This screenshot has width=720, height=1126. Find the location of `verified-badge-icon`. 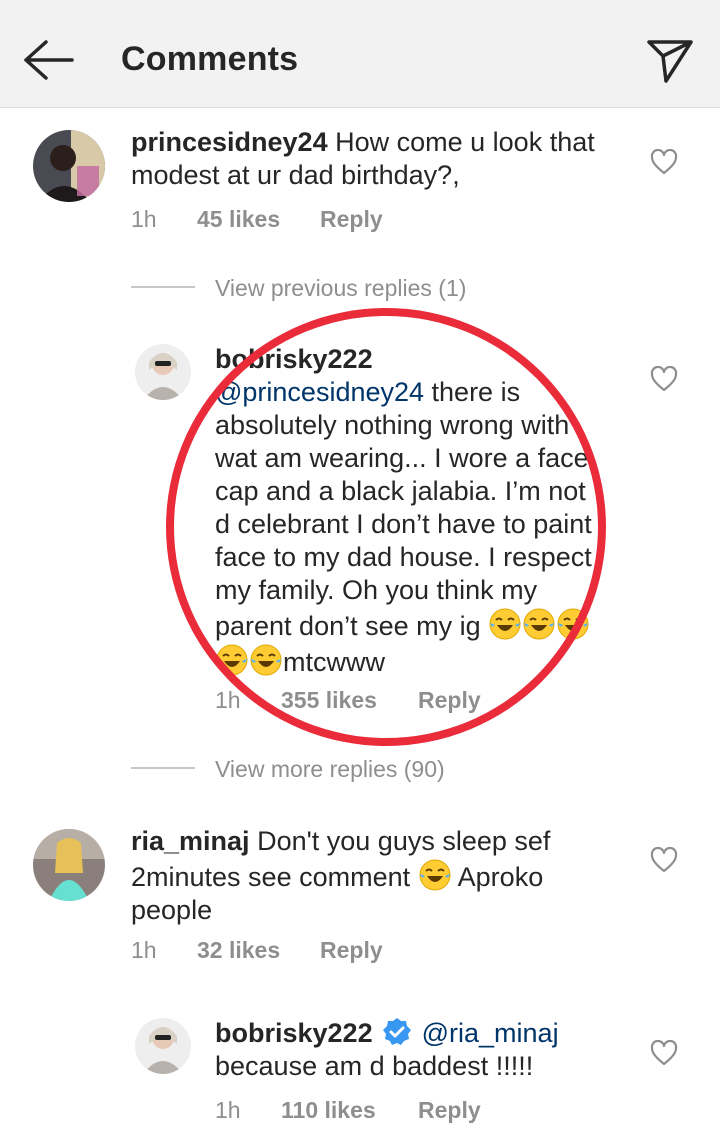

verified-badge-icon is located at coordinates (397, 1031).